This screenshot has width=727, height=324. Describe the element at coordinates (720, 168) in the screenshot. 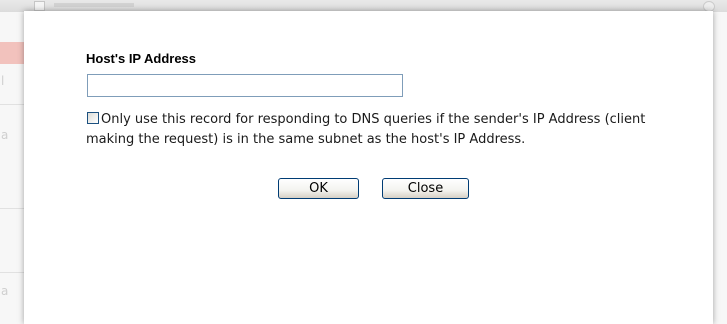

I see `background-right-panel` at that location.